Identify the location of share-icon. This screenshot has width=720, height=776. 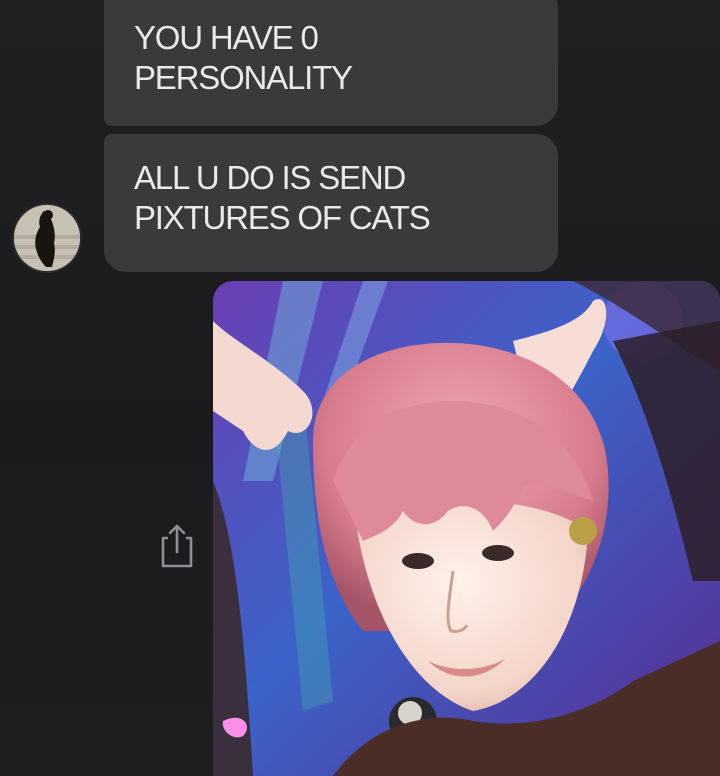
(177, 545).